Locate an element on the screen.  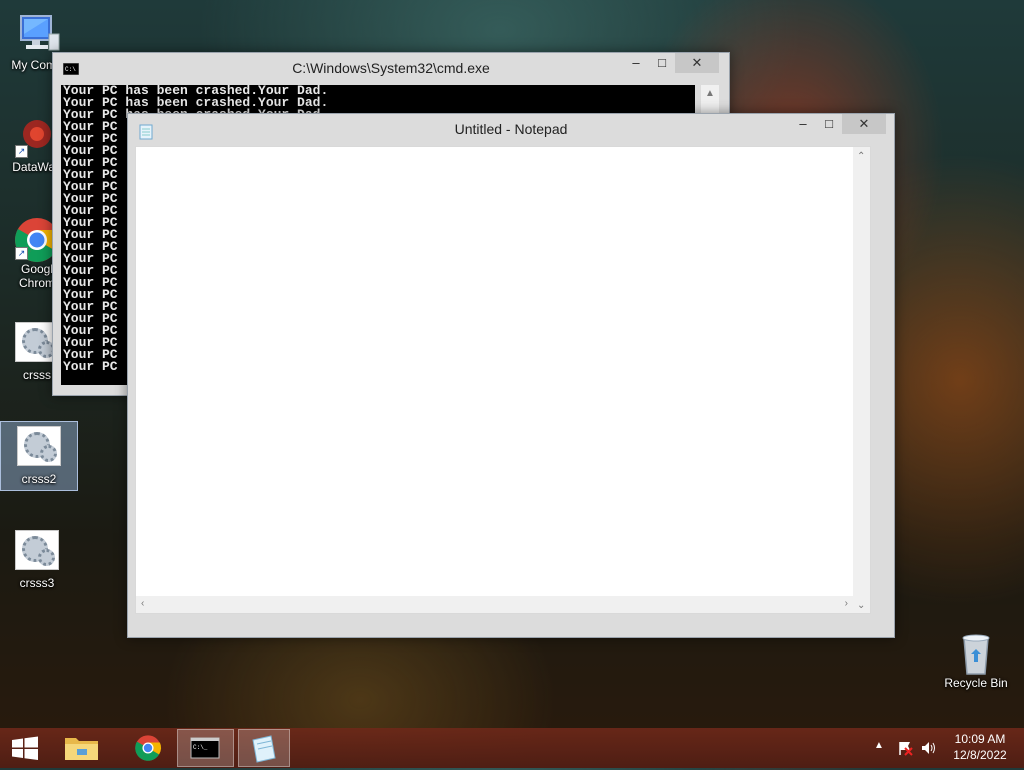
taskbar-notepad is located at coordinates (264, 748).